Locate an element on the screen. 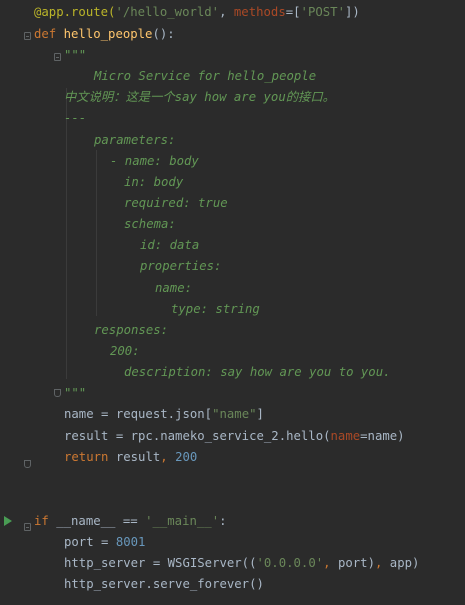  code-token: parameters: is located at coordinates (135, 140).